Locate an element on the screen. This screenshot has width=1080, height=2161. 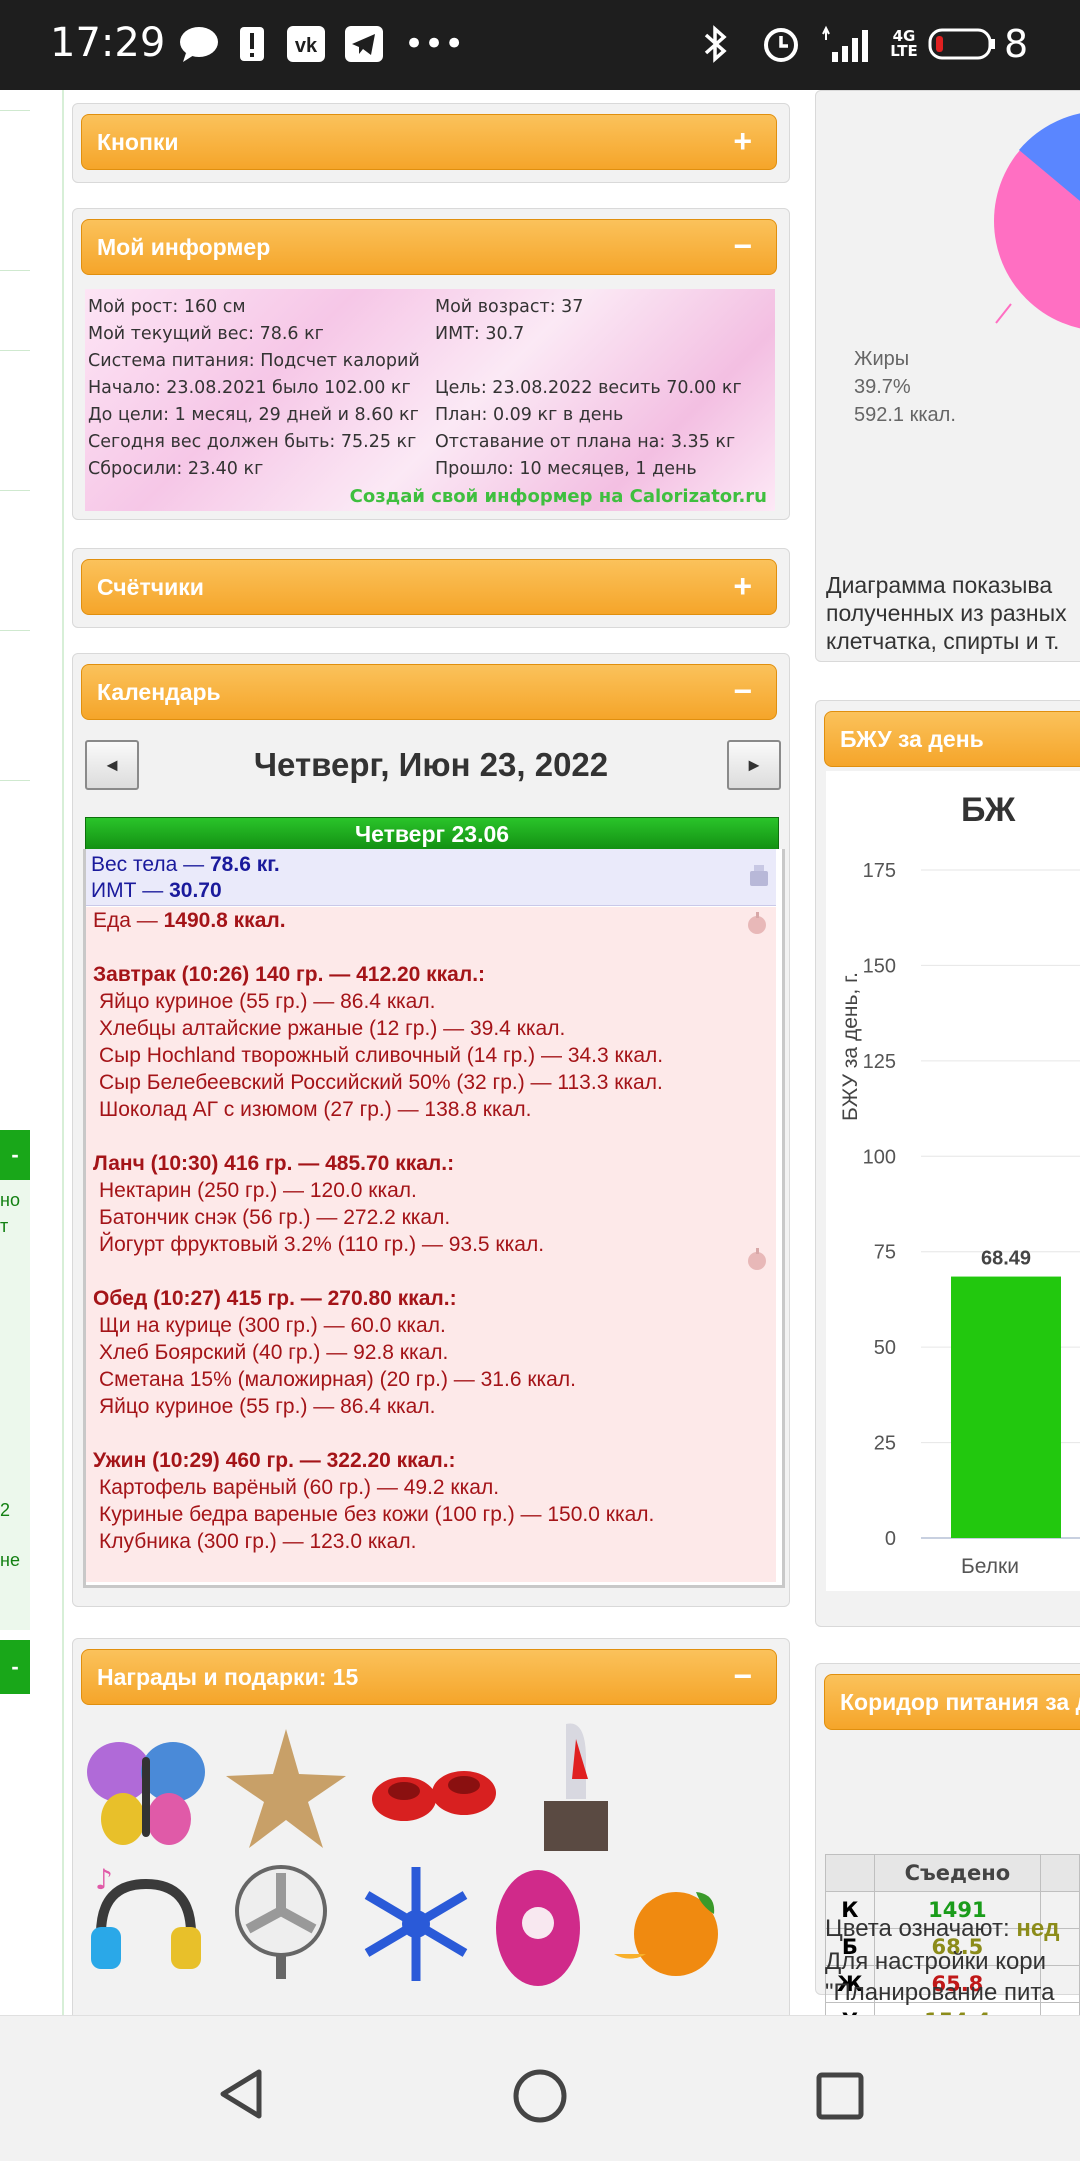
counters-section: Счётчики + is located at coordinates (431, 588).